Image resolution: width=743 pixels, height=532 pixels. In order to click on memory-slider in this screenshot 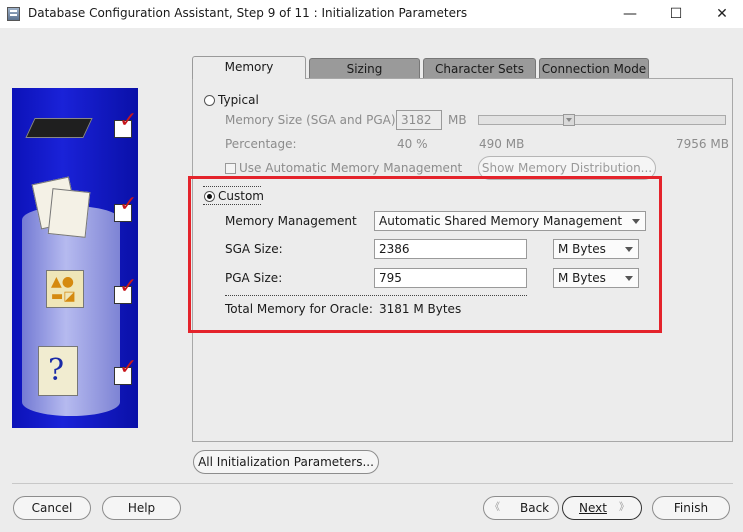, I will do `click(602, 120)`.